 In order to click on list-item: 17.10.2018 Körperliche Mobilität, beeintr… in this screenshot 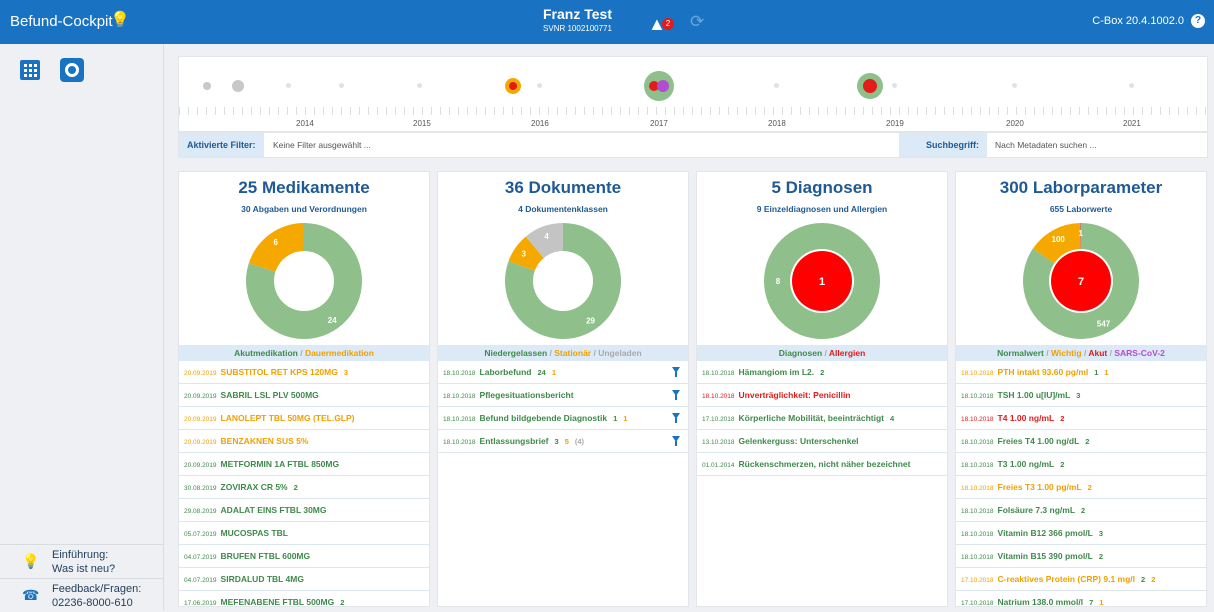, I will do `click(822, 418)`.